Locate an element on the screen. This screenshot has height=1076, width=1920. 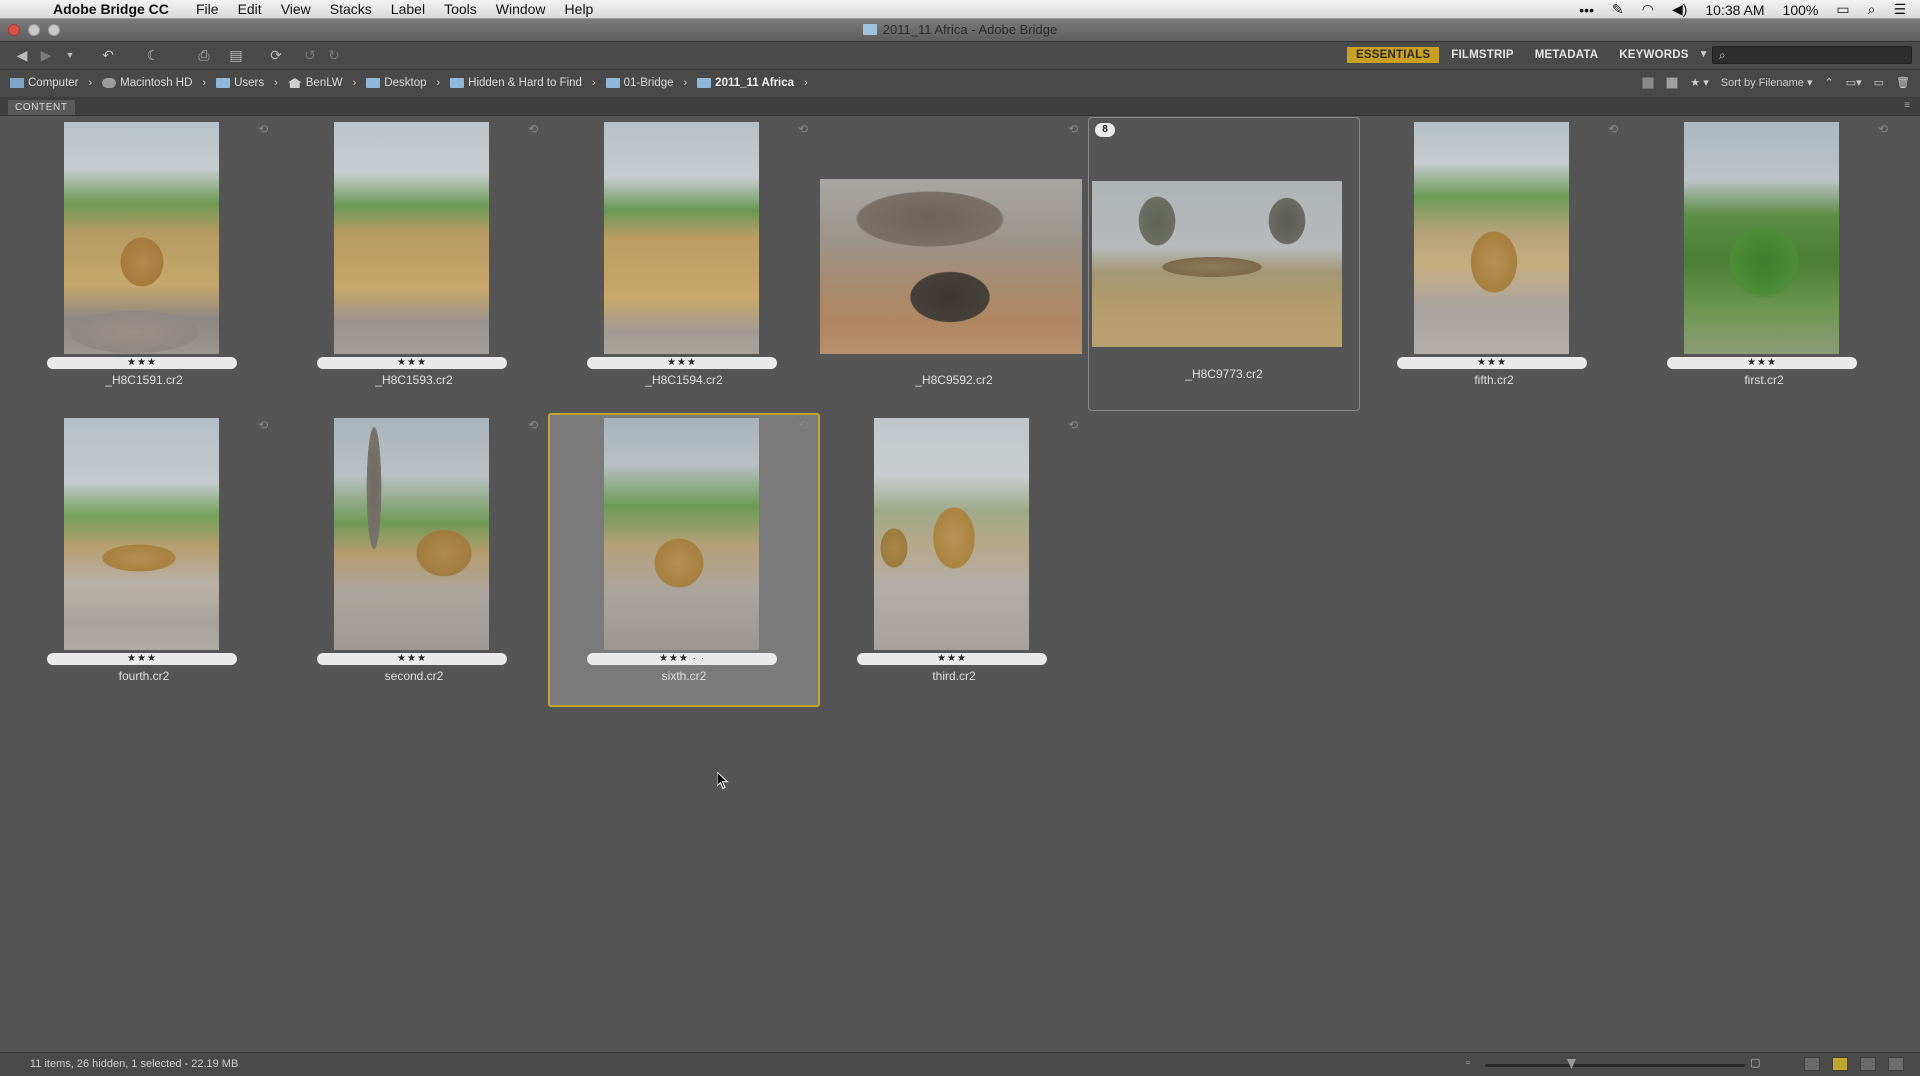
open-in-camera-raw-icon: ⟳ is located at coordinates (276, 55).